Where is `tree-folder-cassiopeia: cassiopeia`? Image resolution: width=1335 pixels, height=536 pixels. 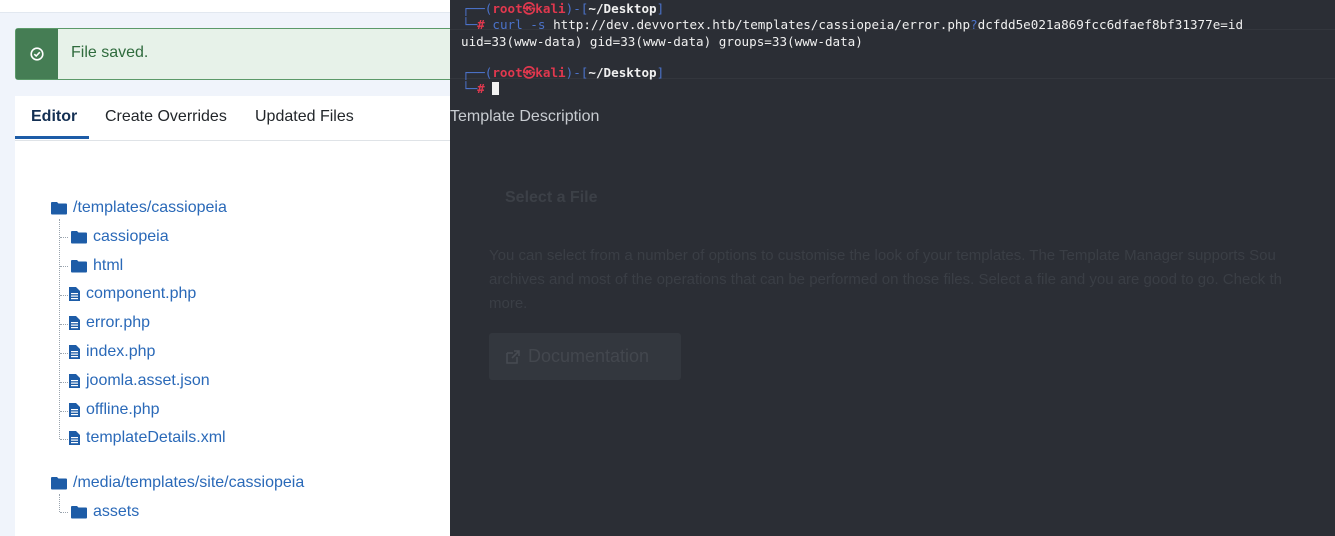 tree-folder-cassiopeia: cassiopeia is located at coordinates (120, 237).